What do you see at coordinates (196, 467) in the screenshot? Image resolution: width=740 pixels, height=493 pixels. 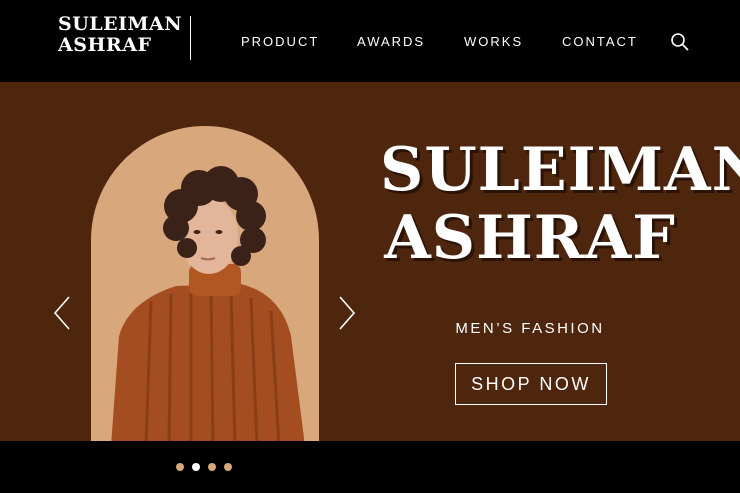 I see `carousel-dot-active` at bounding box center [196, 467].